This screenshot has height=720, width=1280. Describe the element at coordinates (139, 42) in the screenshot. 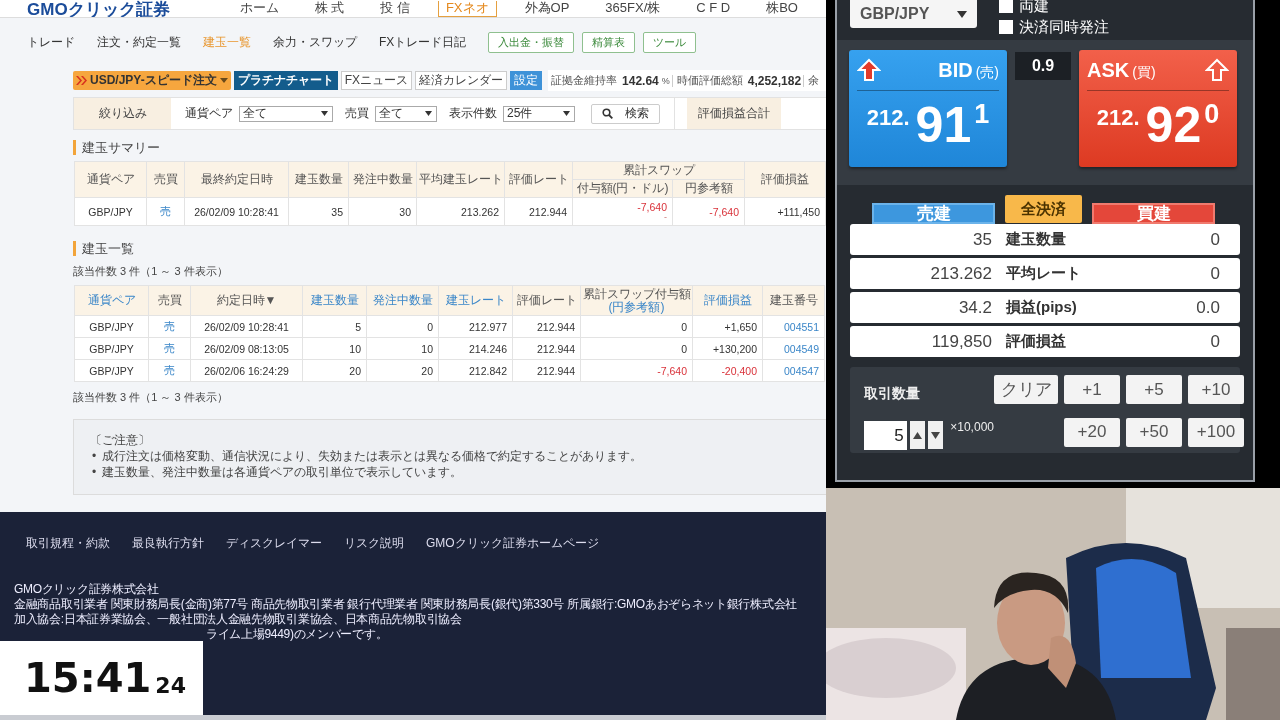

I see `subnav-tab: 注文・約定一覧` at that location.